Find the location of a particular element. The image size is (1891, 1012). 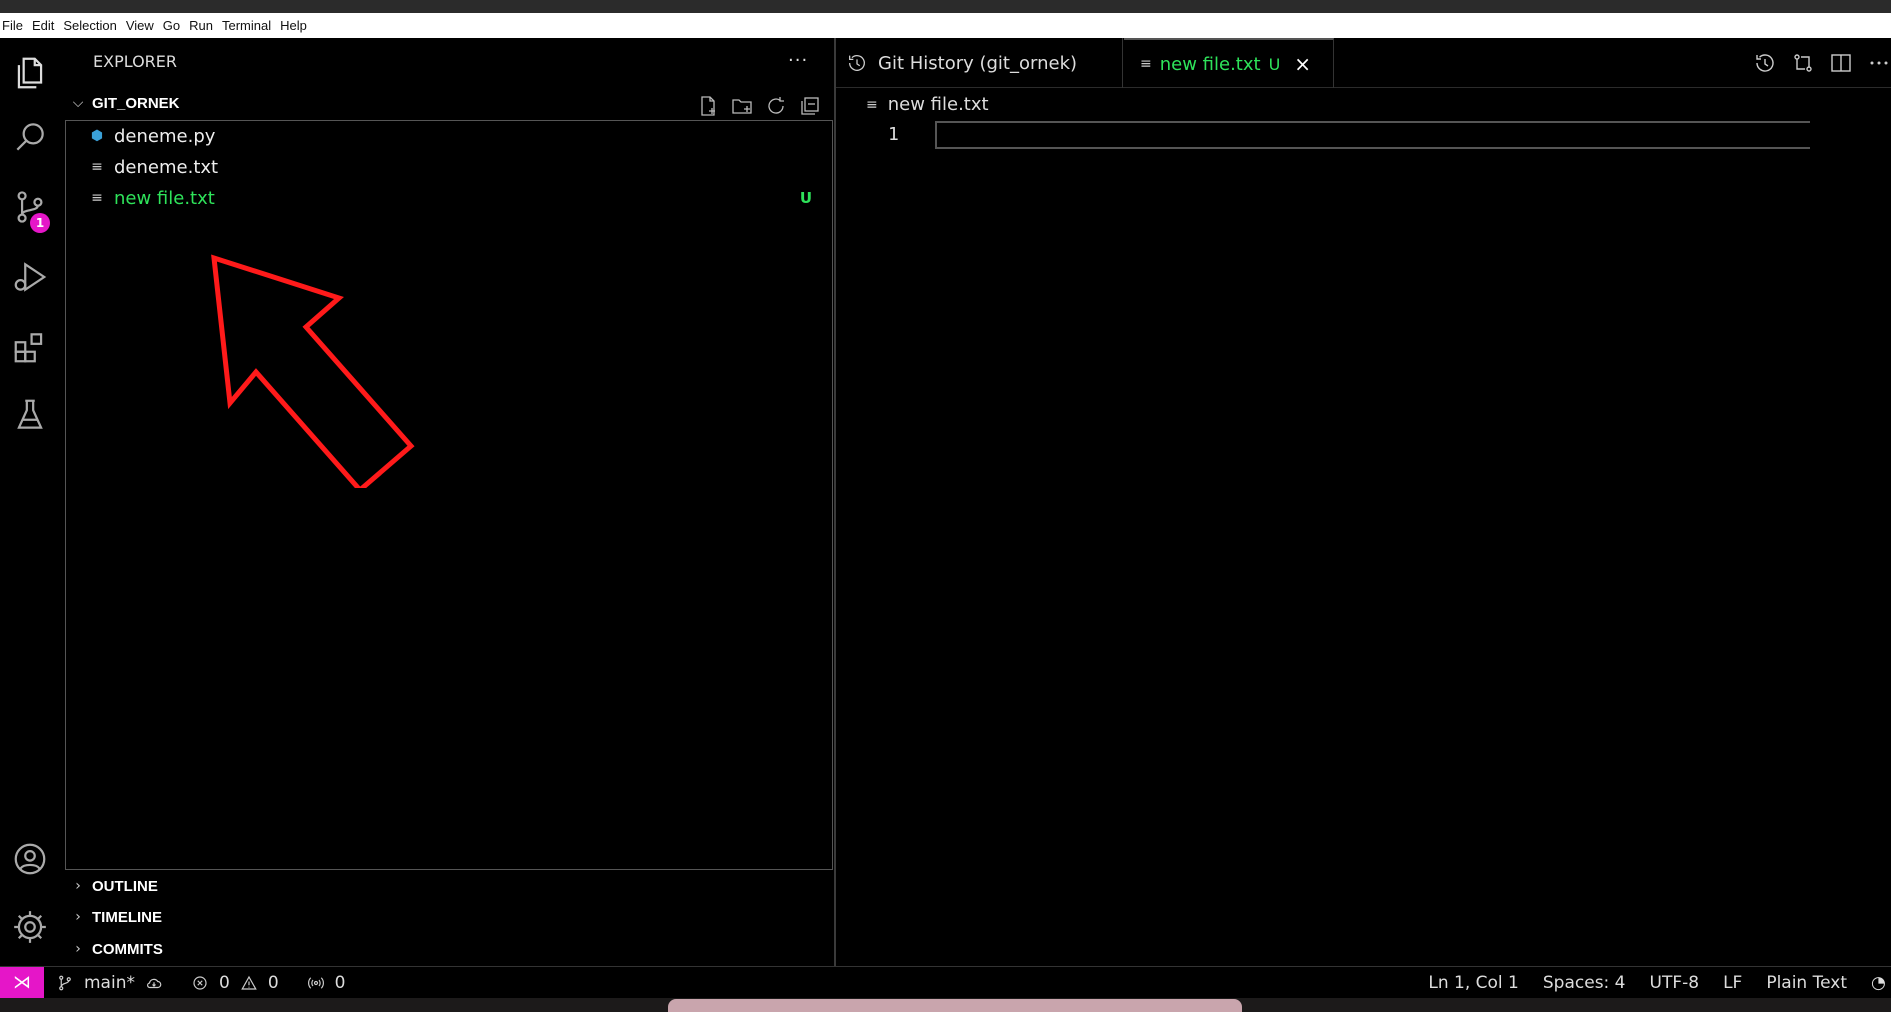

current-line-highlight is located at coordinates (1372, 135).